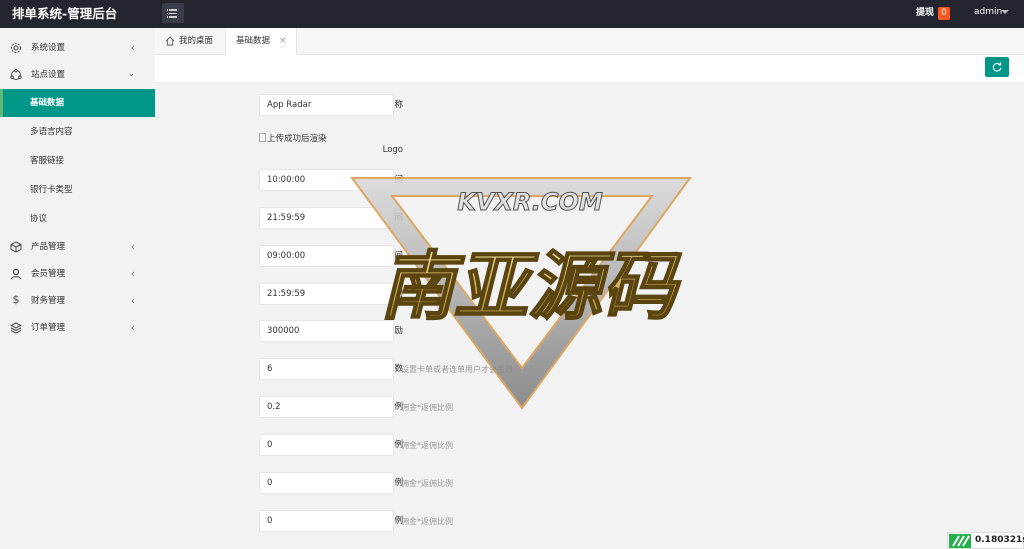 The image size is (1024, 549). Describe the element at coordinates (77, 75) in the screenshot. I see `sidebar-item-site-settings: 站点设置 ⌄` at that location.